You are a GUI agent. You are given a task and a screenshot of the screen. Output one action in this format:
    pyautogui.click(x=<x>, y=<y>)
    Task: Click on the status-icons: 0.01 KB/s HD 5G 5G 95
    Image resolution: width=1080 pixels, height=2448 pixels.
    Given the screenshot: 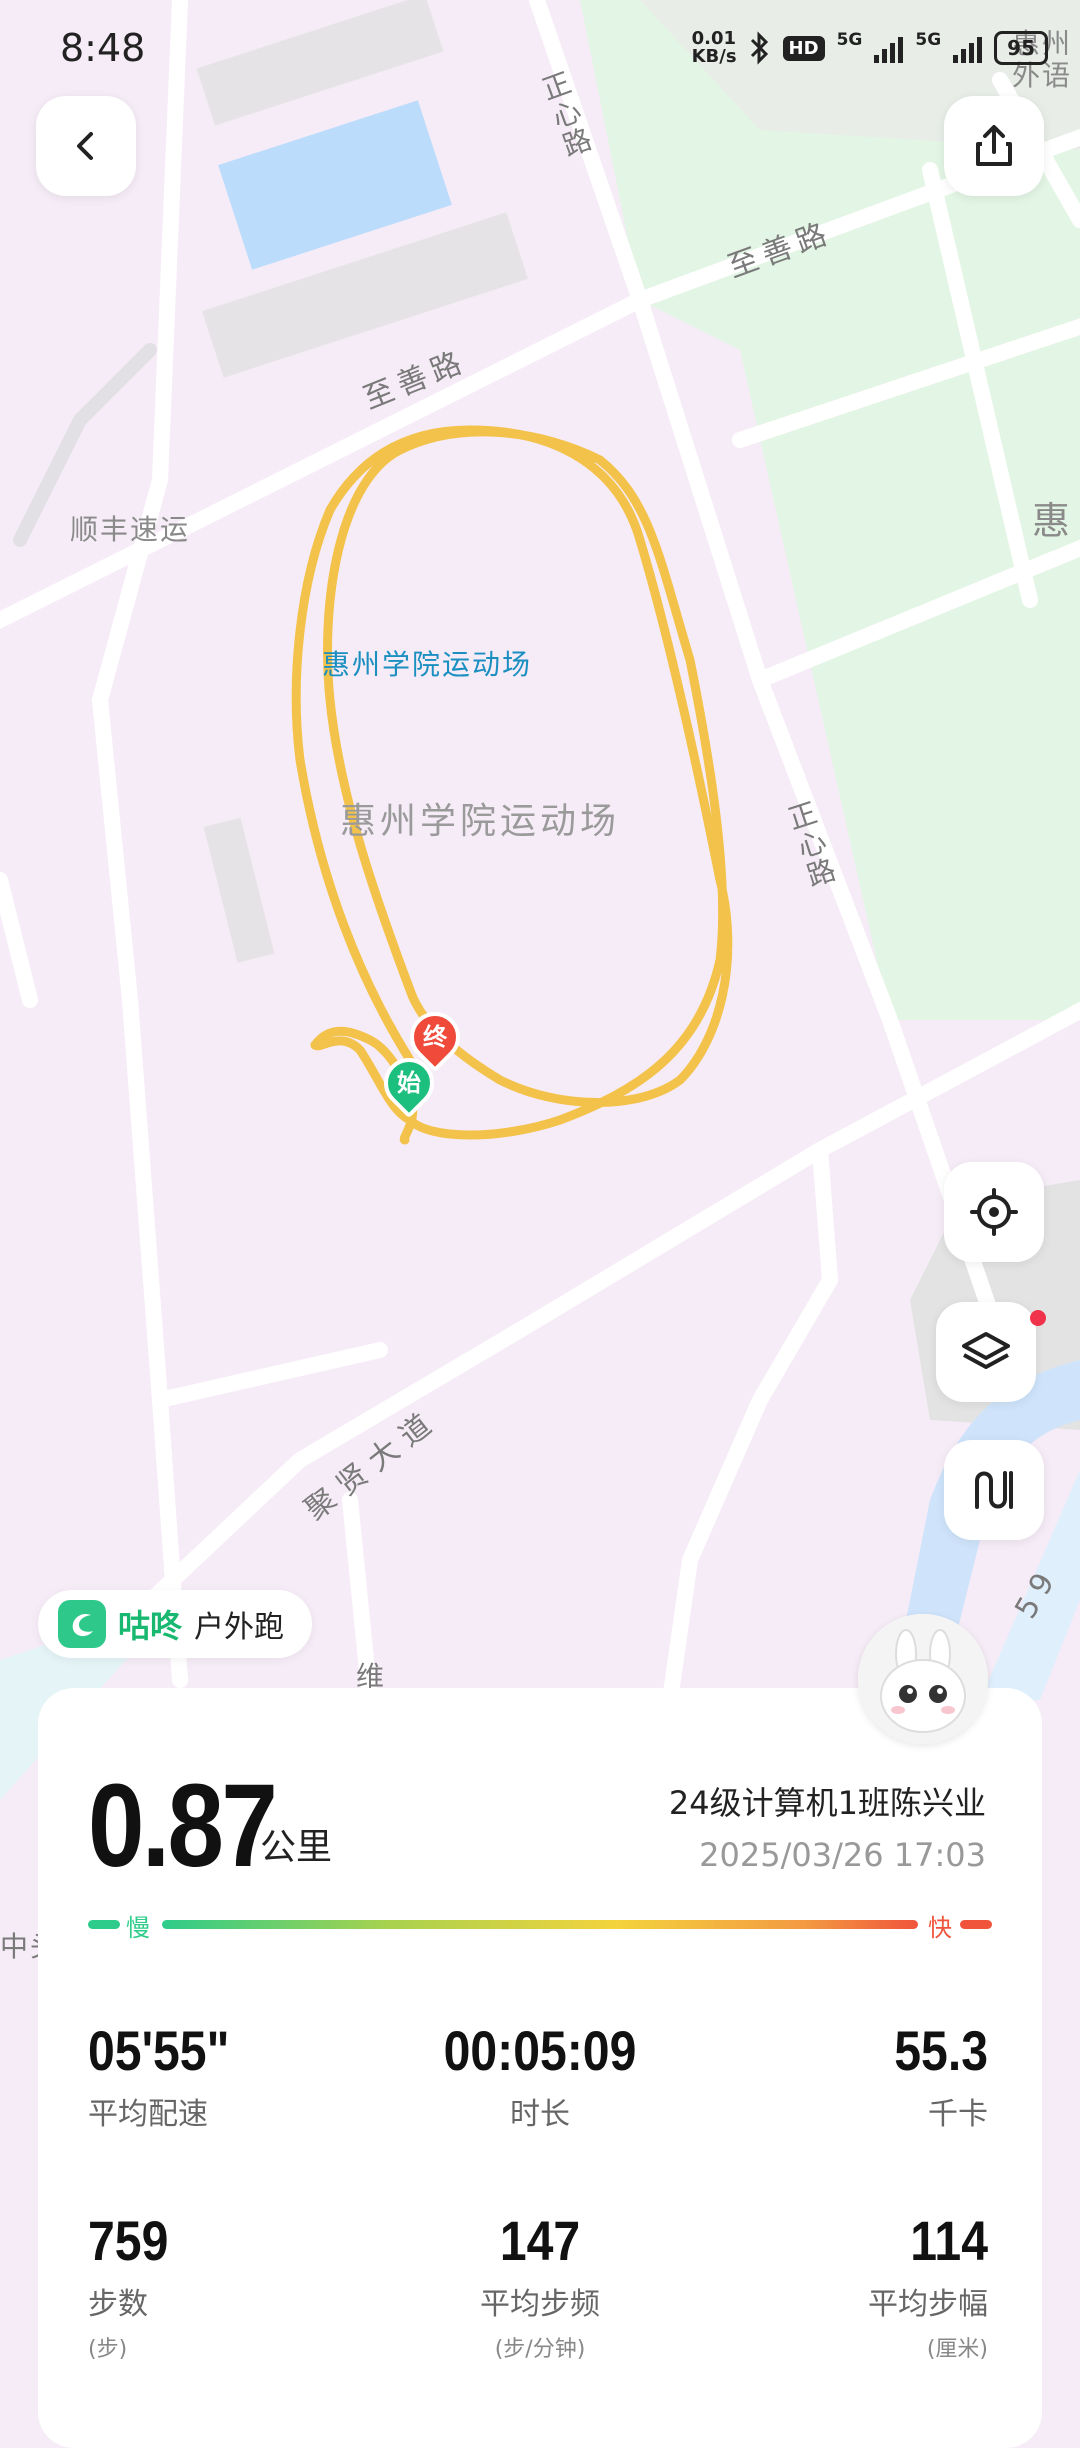 What is the action you would take?
    pyautogui.click(x=870, y=48)
    